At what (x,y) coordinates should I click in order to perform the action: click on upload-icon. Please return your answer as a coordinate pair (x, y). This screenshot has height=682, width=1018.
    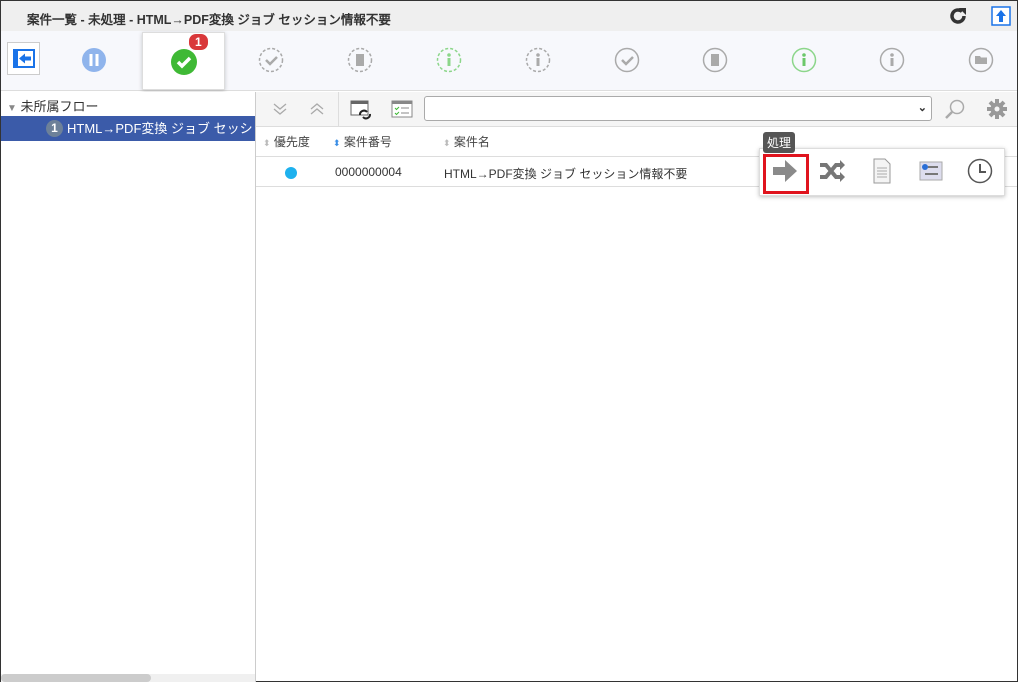
    Looking at the image, I should click on (1001, 16).